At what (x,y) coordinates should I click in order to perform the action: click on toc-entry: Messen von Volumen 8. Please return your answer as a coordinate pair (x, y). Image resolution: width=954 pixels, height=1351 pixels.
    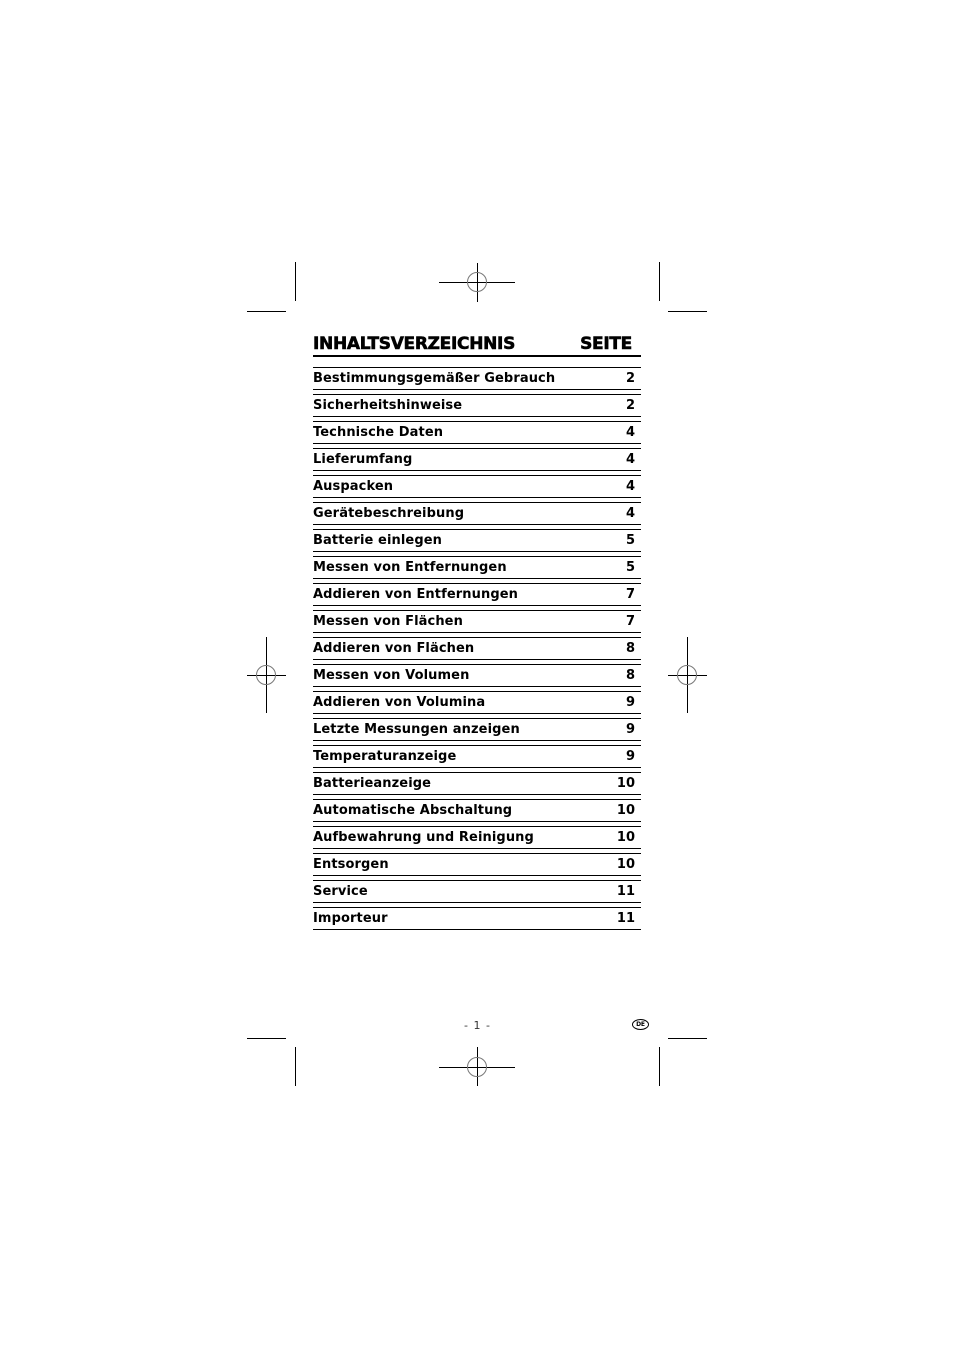
    Looking at the image, I should click on (477, 675).